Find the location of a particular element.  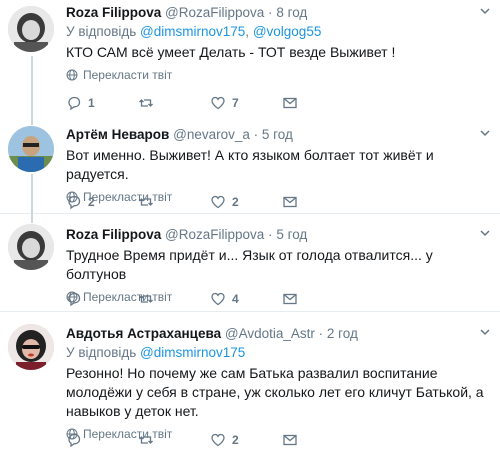

tweet-header: Roza Filippova @RozaFilippova · 8 год is located at coordinates (278, 12).